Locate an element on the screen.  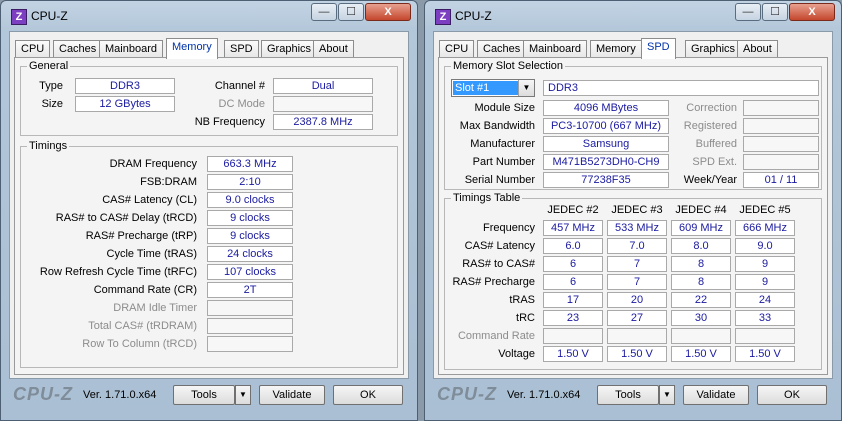
timings-column-header: JEDEC #3 is located at coordinates (637, 210).